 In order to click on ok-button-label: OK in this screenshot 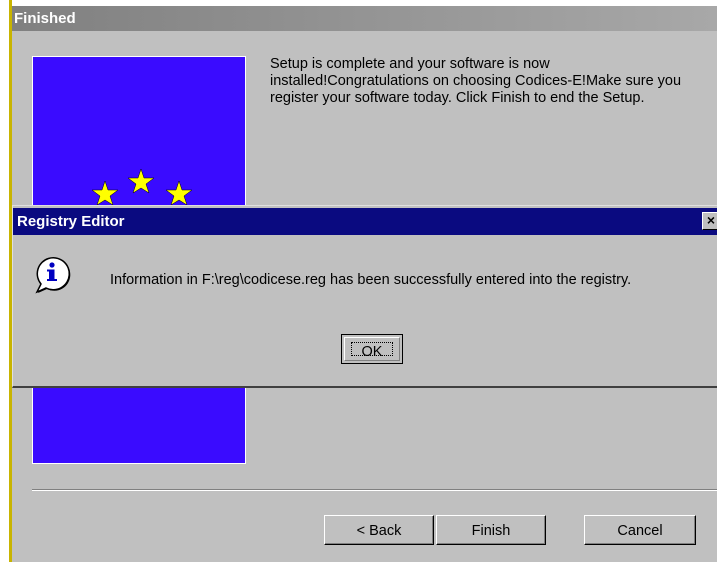, I will do `click(372, 351)`.